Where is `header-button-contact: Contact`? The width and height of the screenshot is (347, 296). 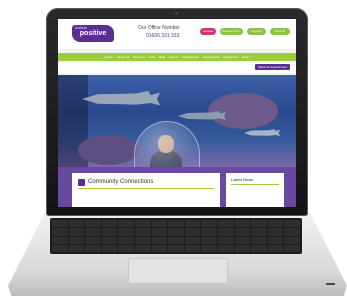 header-button-contact: Contact is located at coordinates (208, 31).